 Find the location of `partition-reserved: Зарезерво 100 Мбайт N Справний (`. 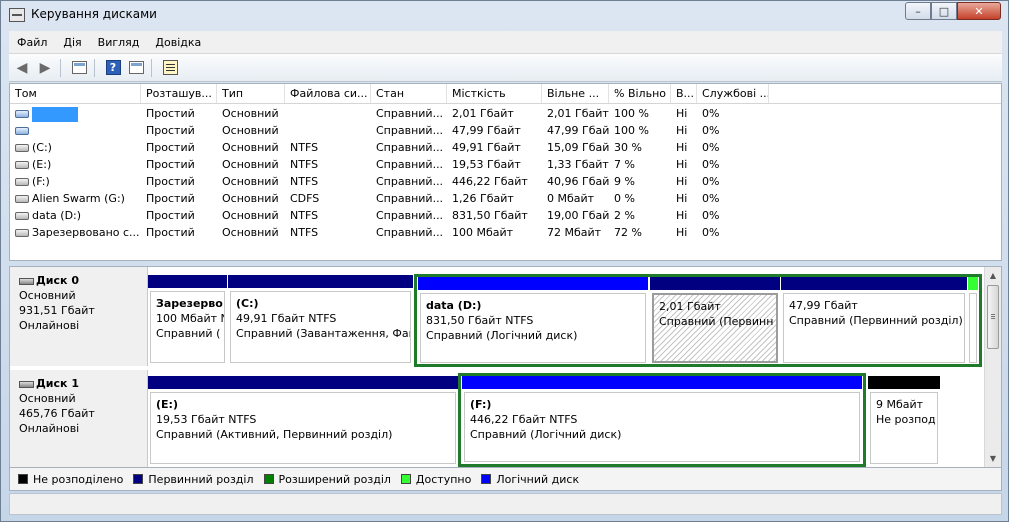

partition-reserved: Зарезерво 100 Мбайт N Справний ( is located at coordinates (187, 320).